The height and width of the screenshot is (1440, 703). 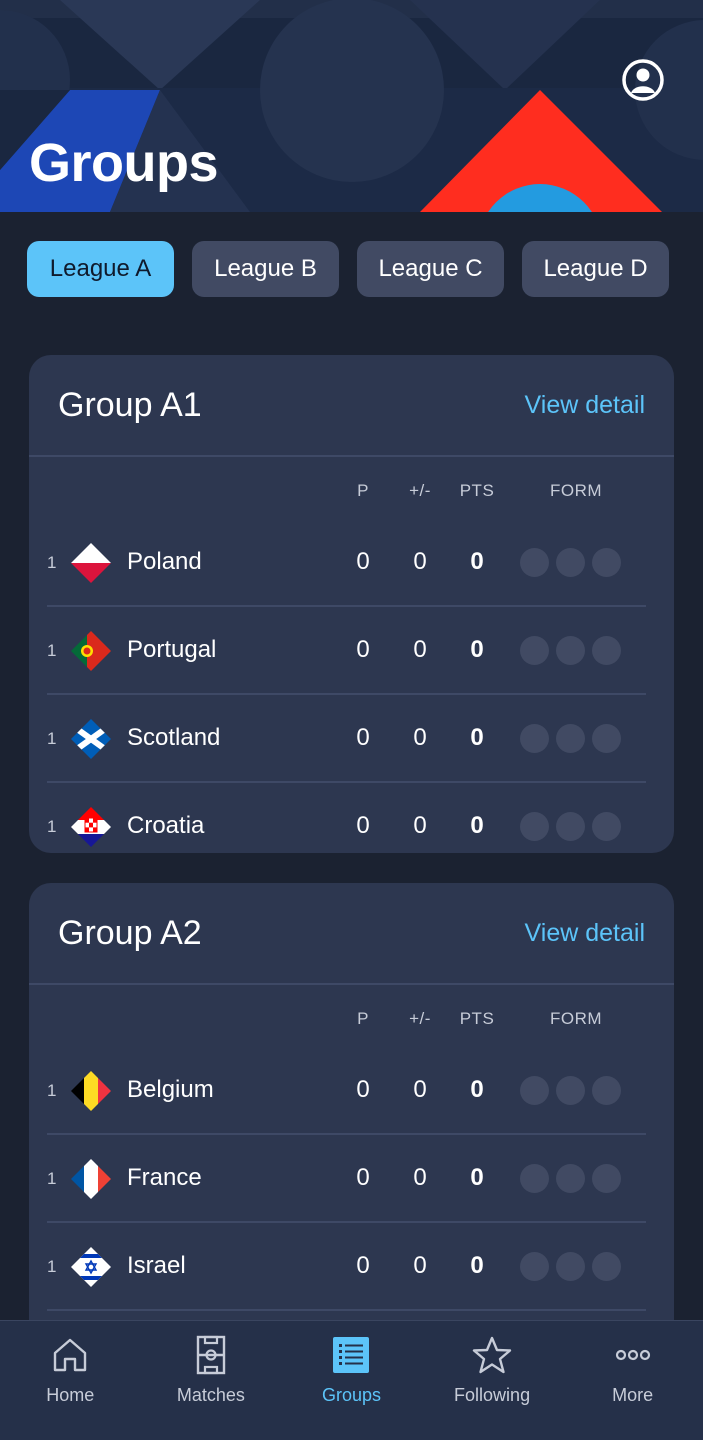 I want to click on nav-label: Following, so click(x=492, y=1395).